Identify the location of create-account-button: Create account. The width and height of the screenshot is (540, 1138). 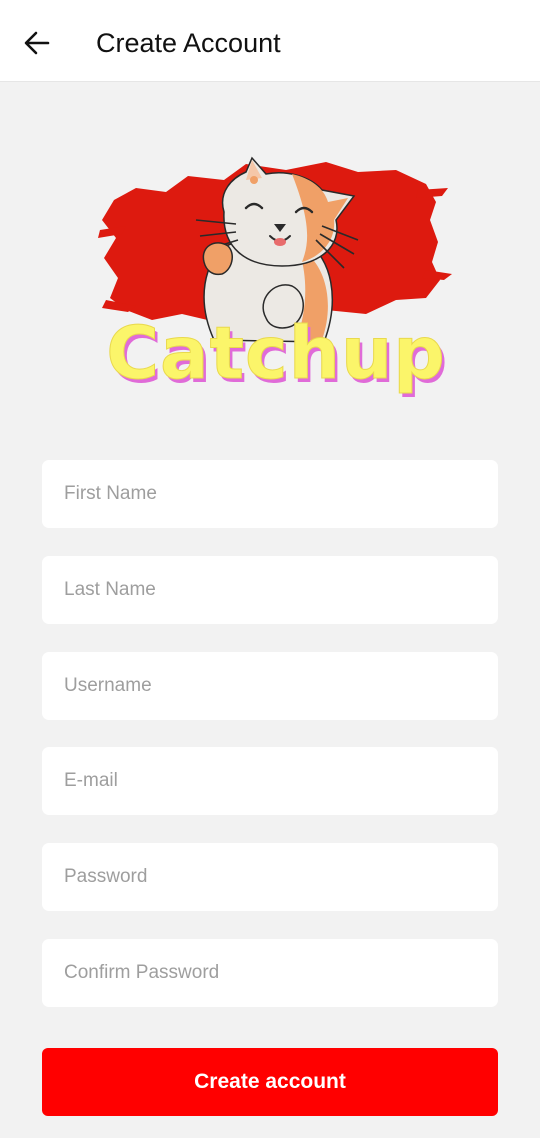
(270, 1082).